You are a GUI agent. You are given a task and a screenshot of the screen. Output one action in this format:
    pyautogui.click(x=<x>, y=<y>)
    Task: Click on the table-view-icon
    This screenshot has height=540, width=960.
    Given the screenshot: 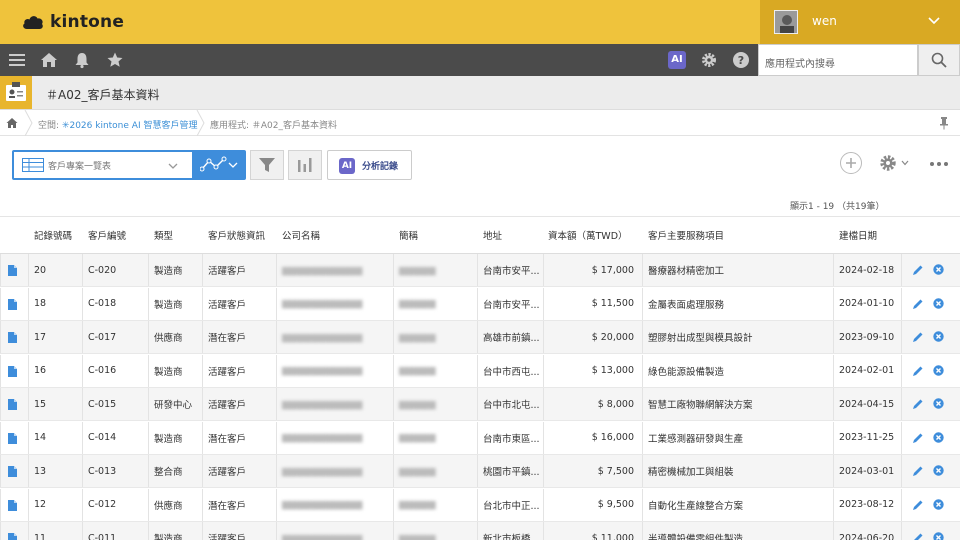 What is the action you would take?
    pyautogui.click(x=33, y=165)
    